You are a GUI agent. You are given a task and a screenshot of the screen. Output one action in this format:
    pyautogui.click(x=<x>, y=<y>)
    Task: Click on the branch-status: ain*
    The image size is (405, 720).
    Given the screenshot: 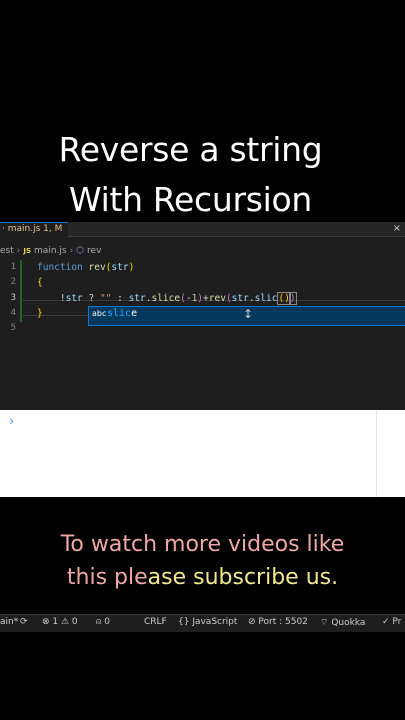 What is the action you would take?
    pyautogui.click(x=9, y=622)
    